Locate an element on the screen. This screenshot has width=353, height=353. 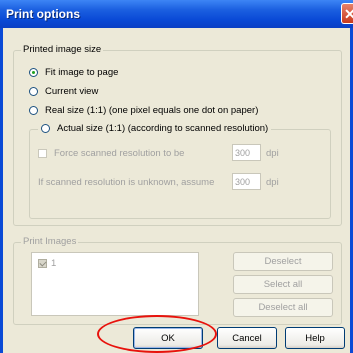
unknown-resolution-unit: dpi is located at coordinates (272, 182).